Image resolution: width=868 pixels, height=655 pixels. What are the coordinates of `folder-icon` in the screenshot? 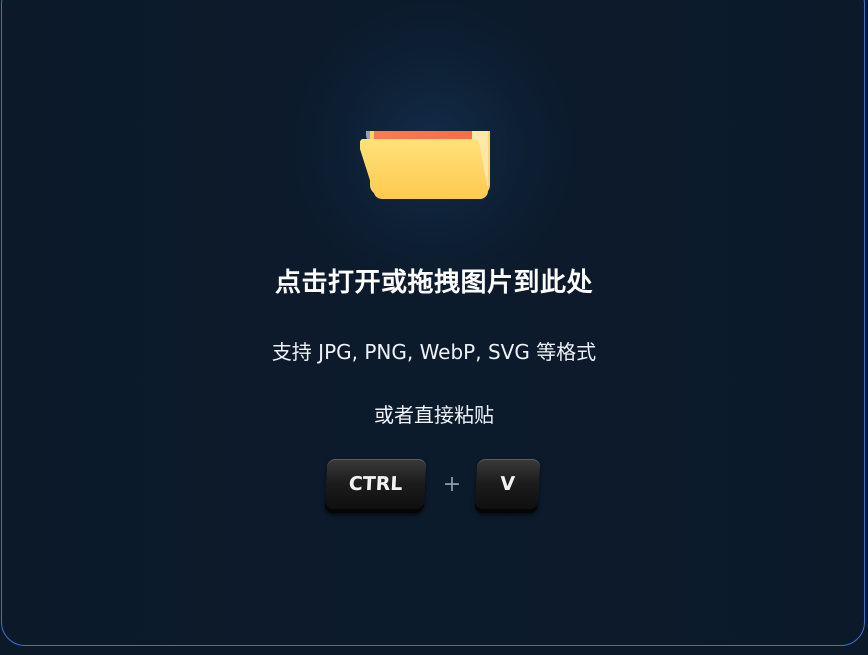 It's located at (425, 165).